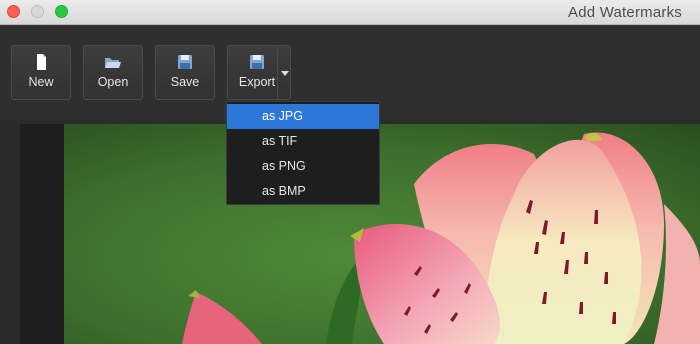 The width and height of the screenshot is (700, 344). I want to click on maximize-window-button, so click(61, 11).